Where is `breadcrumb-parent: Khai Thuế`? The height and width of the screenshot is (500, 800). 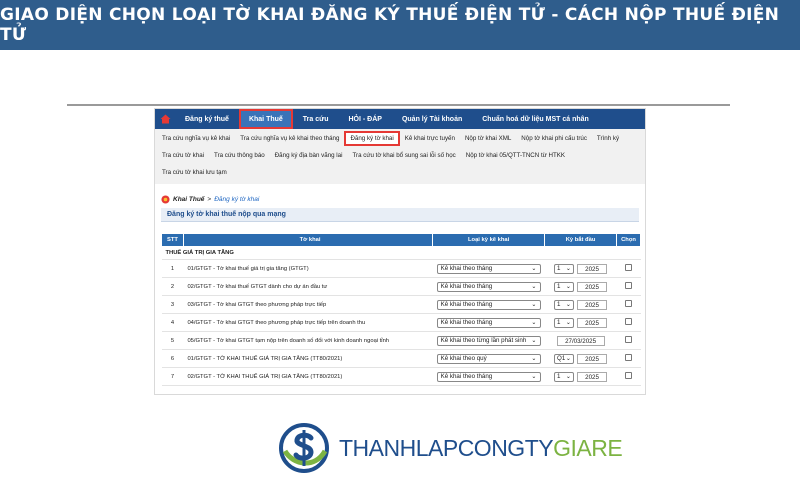 breadcrumb-parent: Khai Thuế is located at coordinates (188, 199).